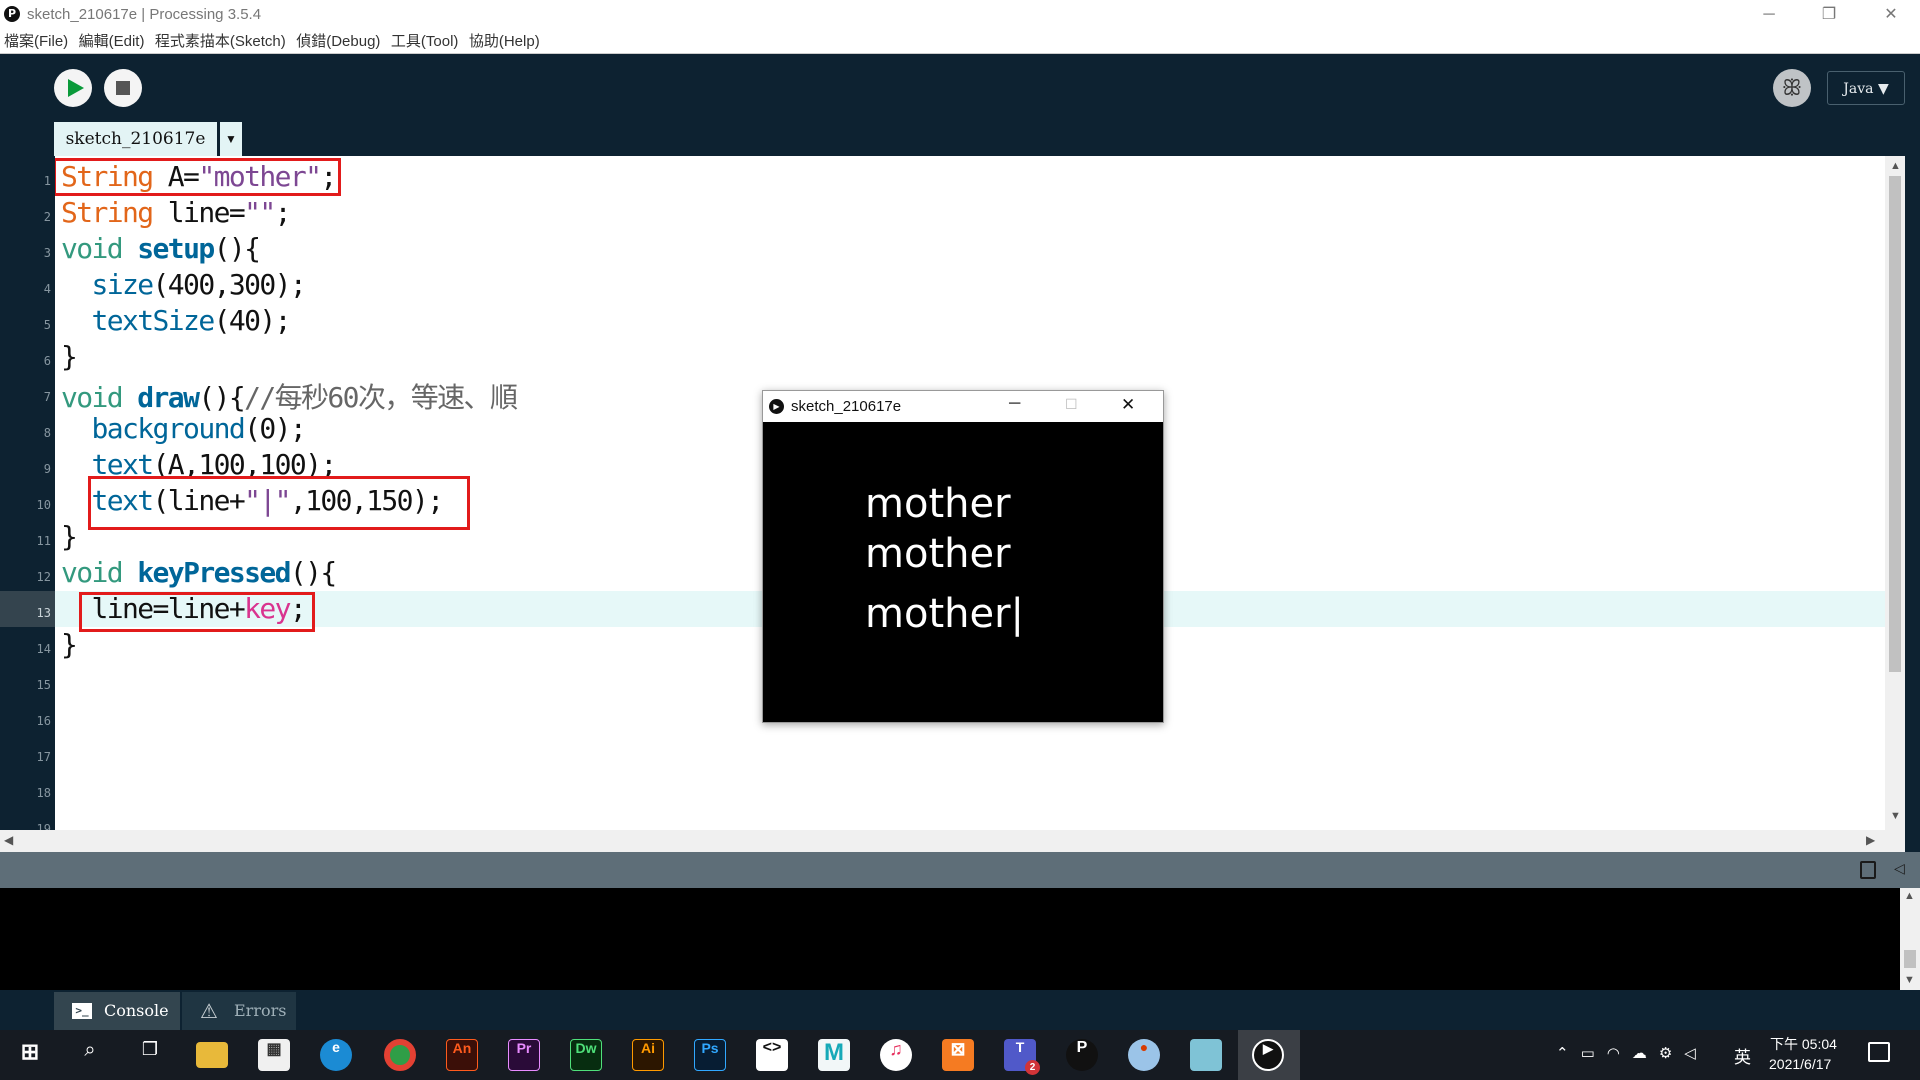  Describe the element at coordinates (1829, 15) in the screenshot. I see `restore-icon: ❐` at that location.